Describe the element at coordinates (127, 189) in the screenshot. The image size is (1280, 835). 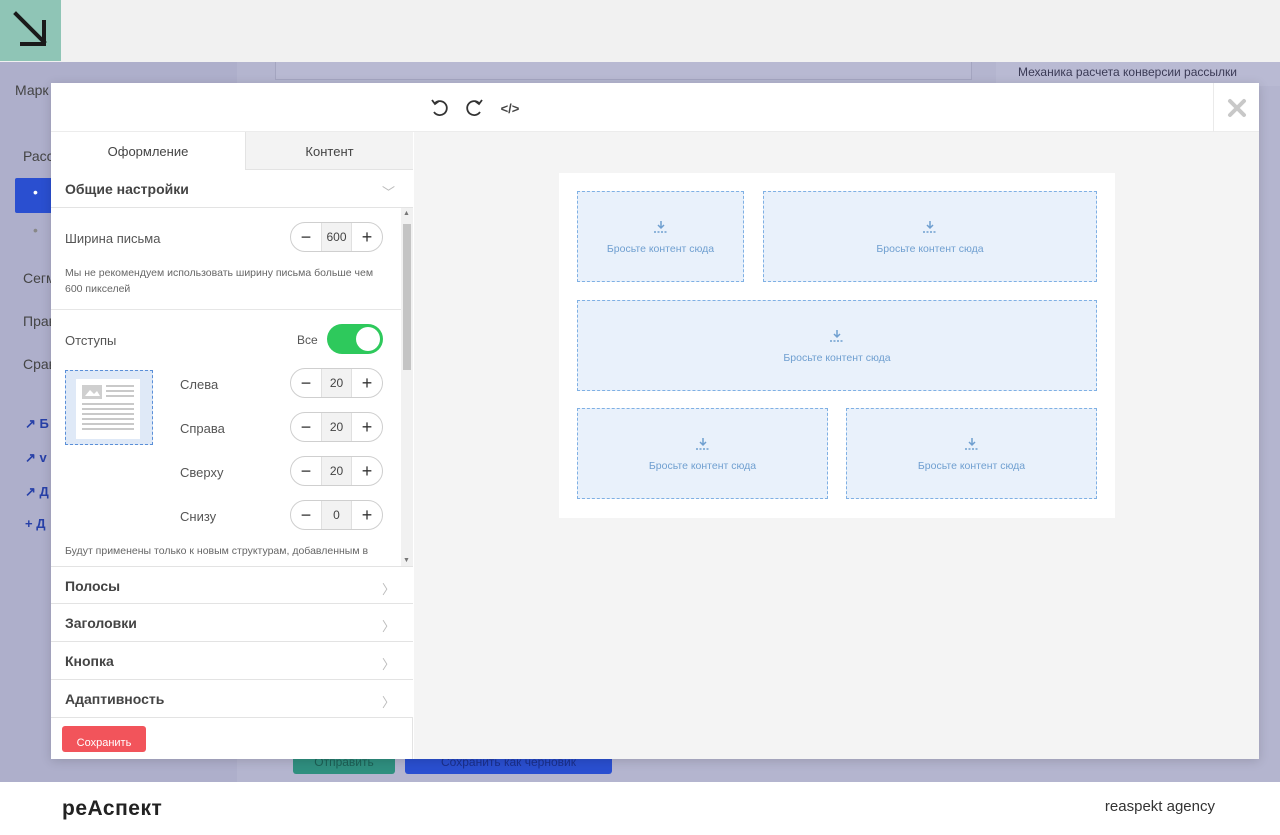
I see `section-title: Общие настройки` at that location.